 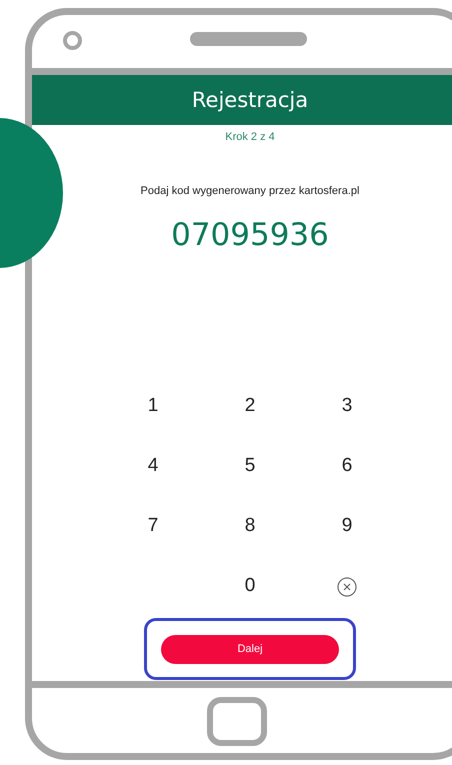 What do you see at coordinates (250, 137) in the screenshot?
I see `step-indicator: Krok 2 z 4` at bounding box center [250, 137].